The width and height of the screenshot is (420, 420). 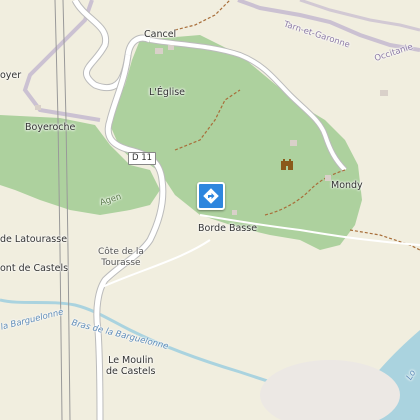 What do you see at coordinates (228, 228) in the screenshot?
I see `place-label-borde-basse: Borde Basse` at bounding box center [228, 228].